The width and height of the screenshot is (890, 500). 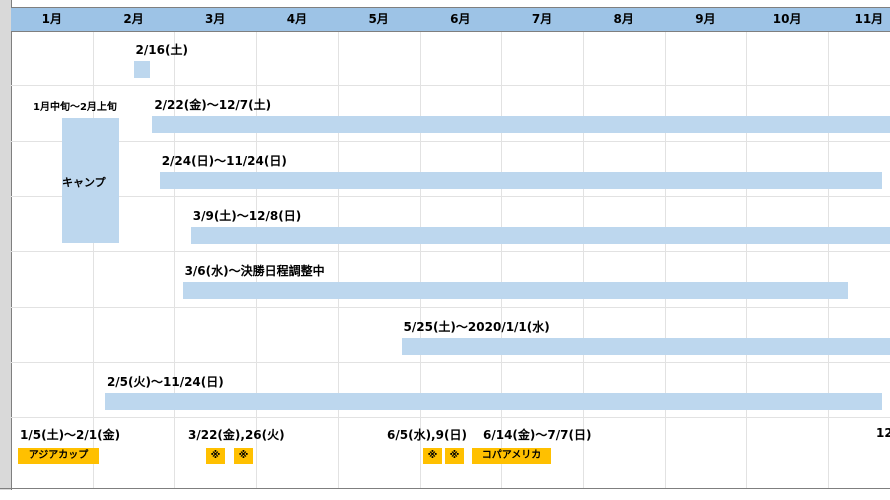 I want to click on month-label: 8月, so click(x=623, y=19).